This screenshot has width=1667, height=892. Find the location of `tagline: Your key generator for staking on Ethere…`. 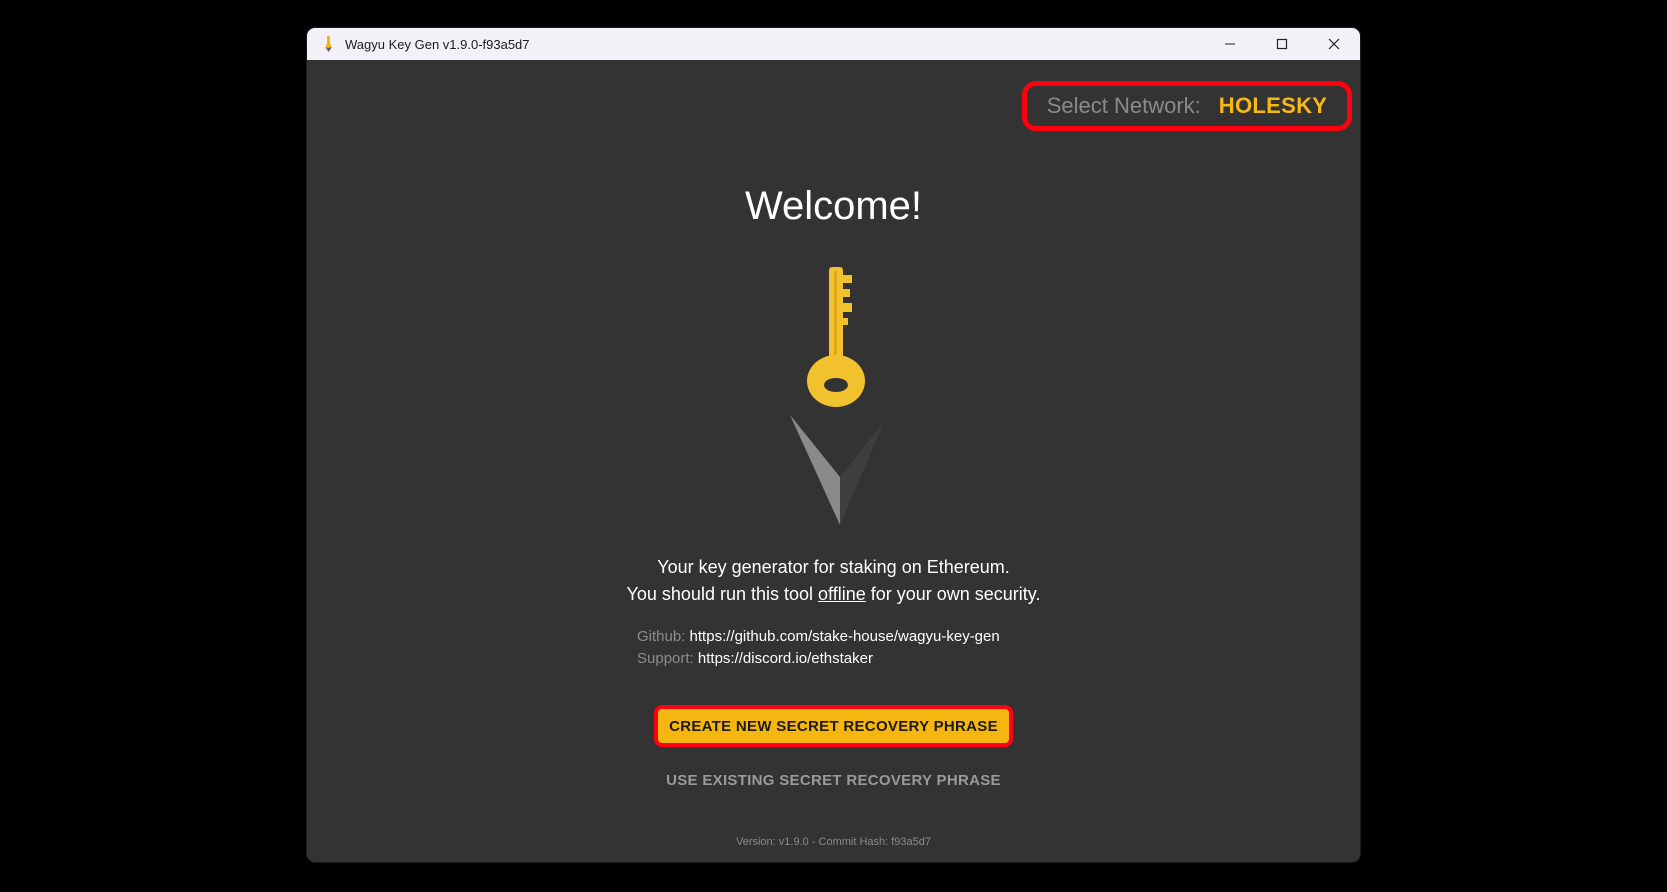

tagline: Your key generator for staking on Ethere… is located at coordinates (833, 581).